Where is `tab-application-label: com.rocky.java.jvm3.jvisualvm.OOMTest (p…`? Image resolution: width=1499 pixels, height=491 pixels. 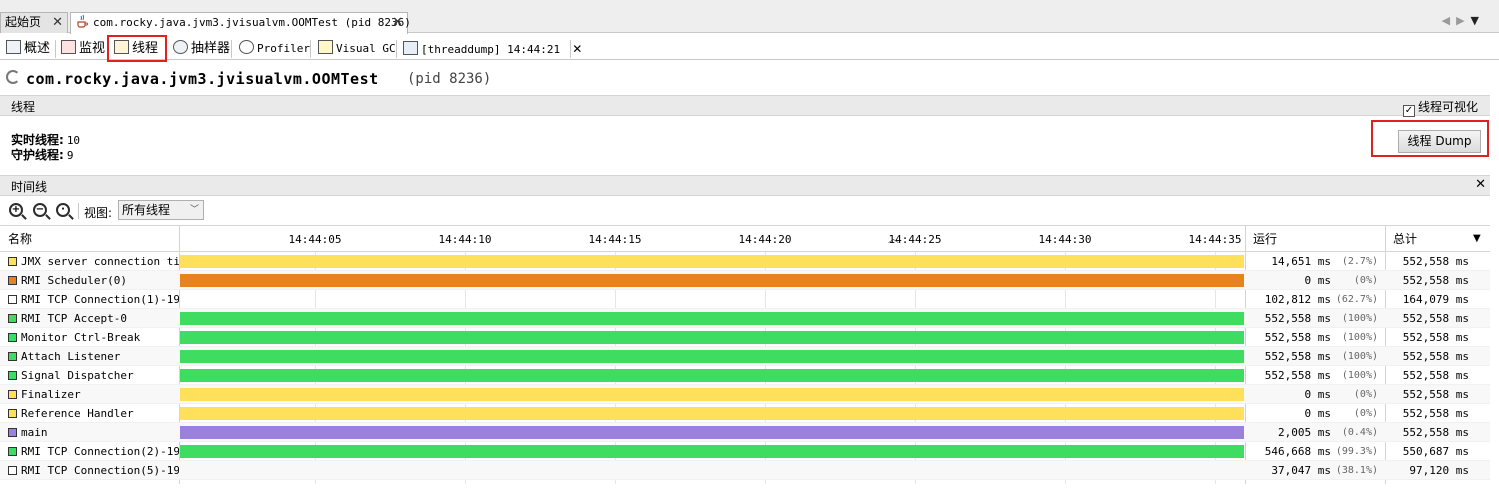 tab-application-label: com.rocky.java.jvm3.jvisualvm.OOMTest (p… is located at coordinates (252, 22).